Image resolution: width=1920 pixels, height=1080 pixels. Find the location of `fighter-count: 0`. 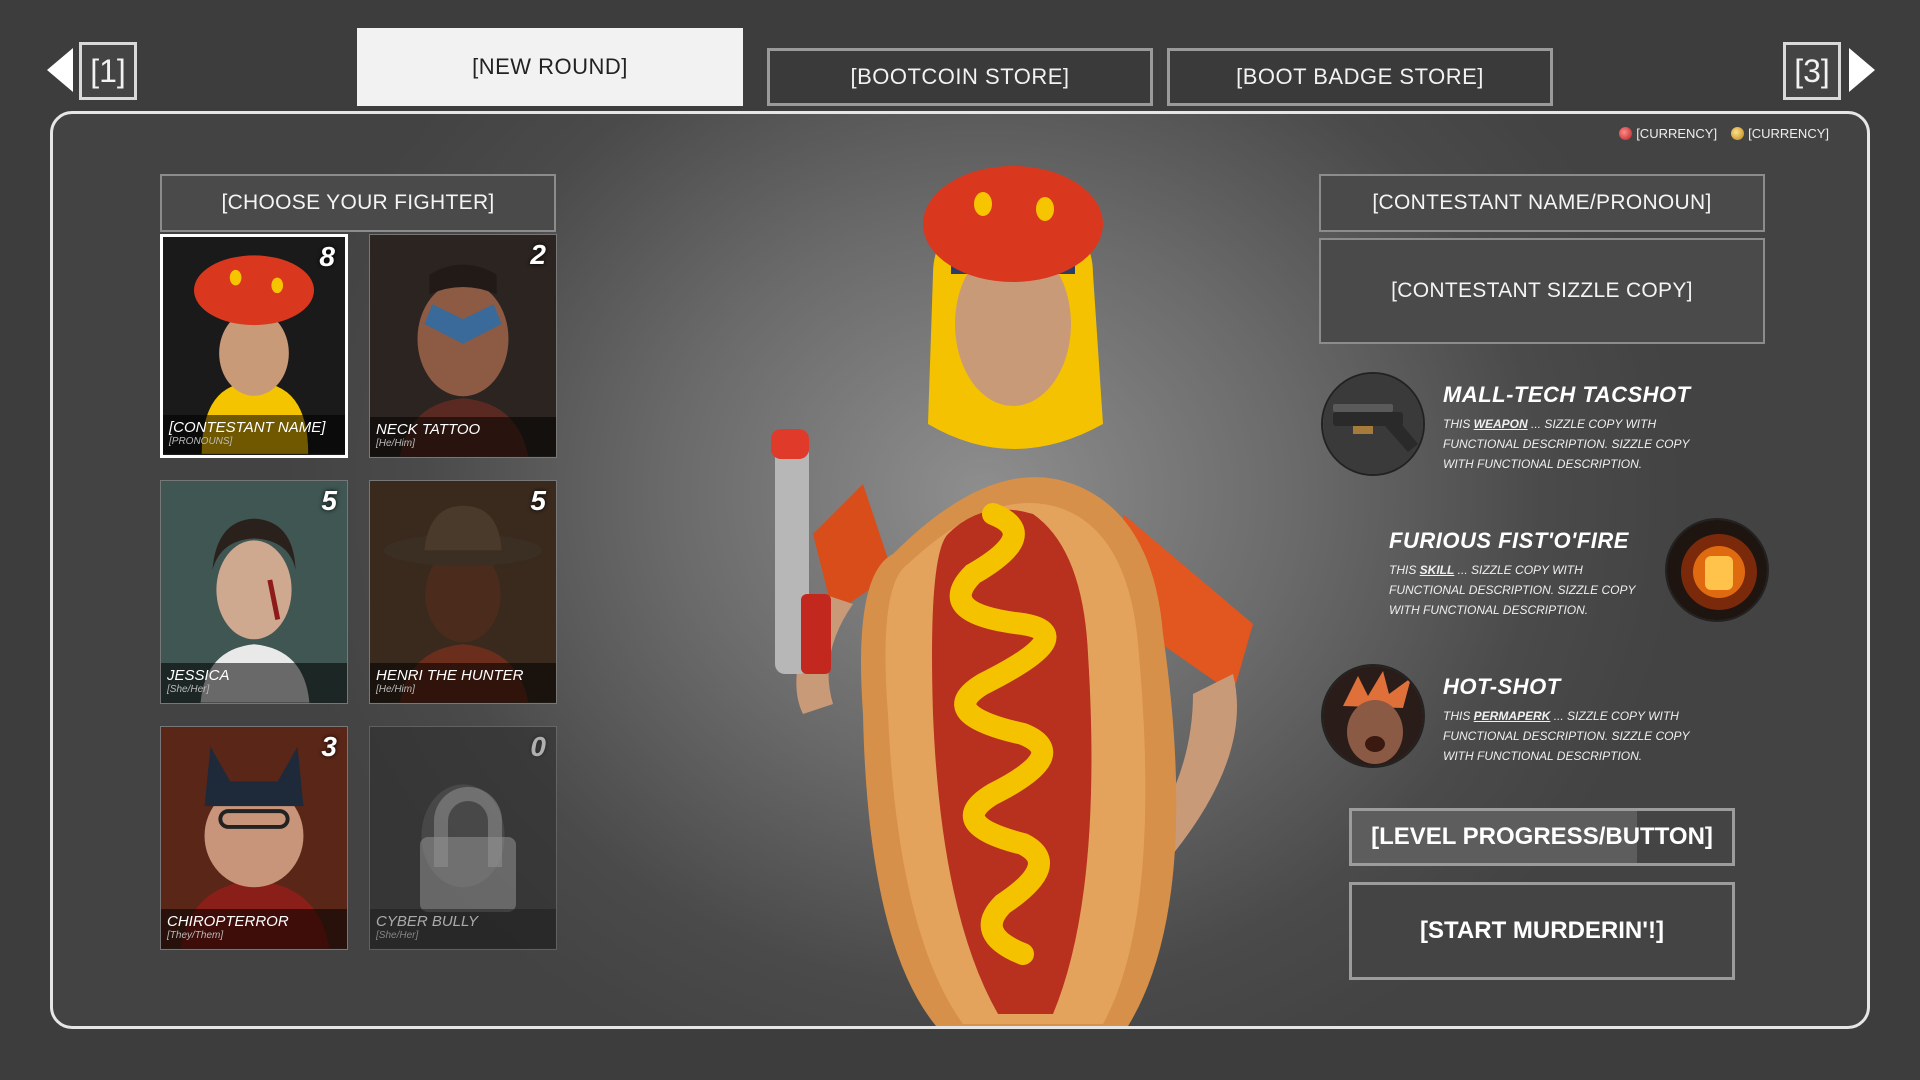

fighter-count: 0 is located at coordinates (538, 746).